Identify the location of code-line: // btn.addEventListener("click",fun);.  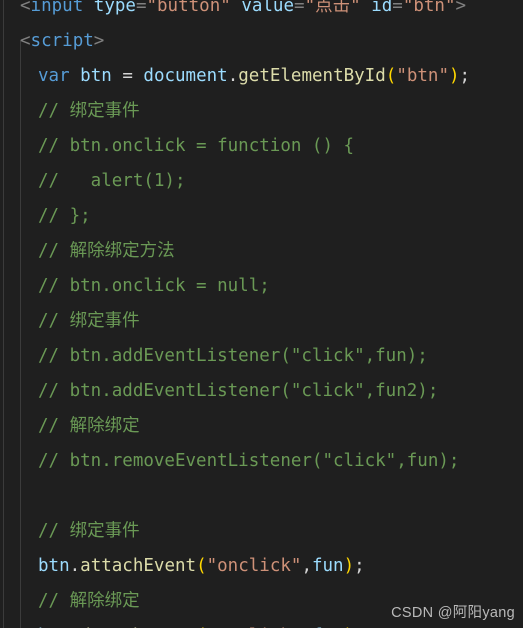
(261, 356).